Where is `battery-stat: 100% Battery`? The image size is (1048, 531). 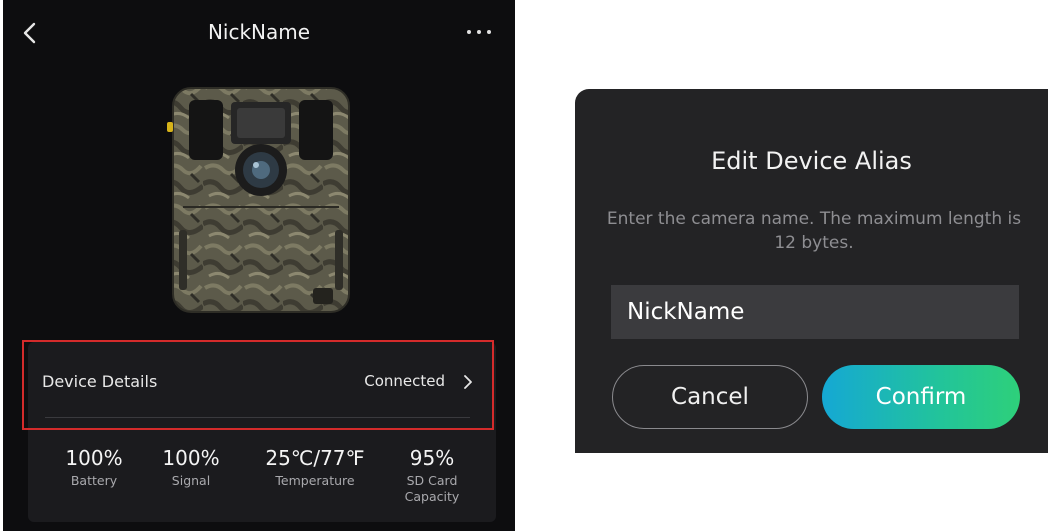
battery-stat: 100% Battery is located at coordinates (94, 467).